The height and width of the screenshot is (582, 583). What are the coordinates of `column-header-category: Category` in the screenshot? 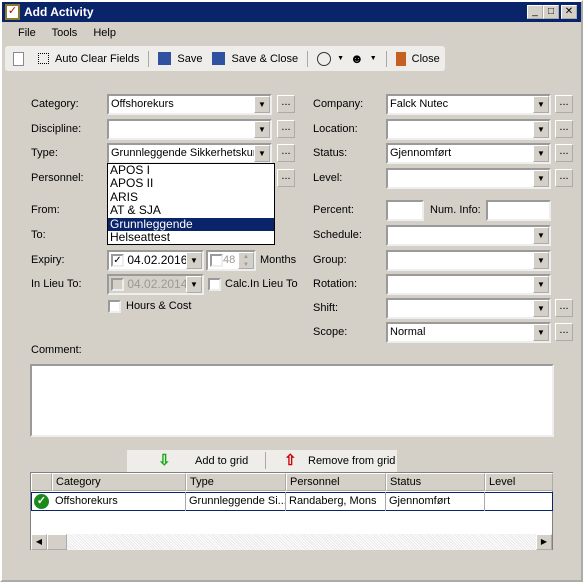 It's located at (119, 482).